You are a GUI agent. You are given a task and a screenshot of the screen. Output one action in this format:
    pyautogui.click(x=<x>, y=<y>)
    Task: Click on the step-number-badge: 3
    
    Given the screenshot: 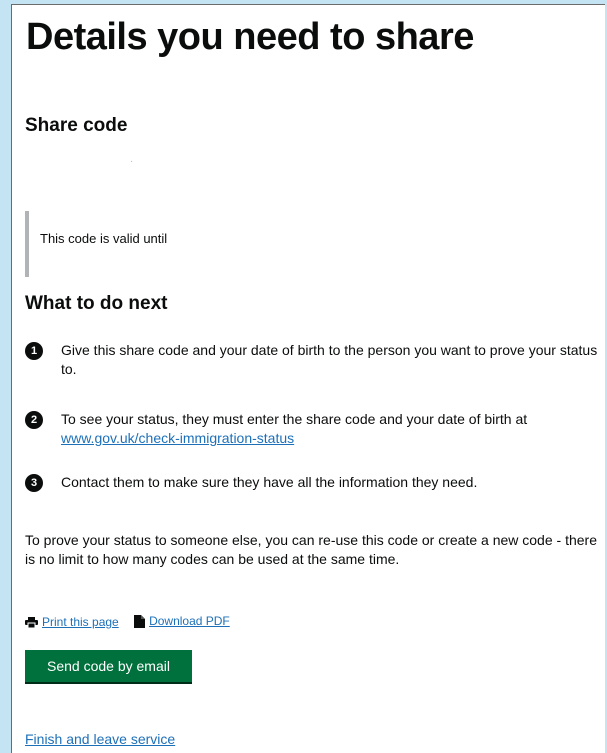 What is the action you would take?
    pyautogui.click(x=34, y=483)
    